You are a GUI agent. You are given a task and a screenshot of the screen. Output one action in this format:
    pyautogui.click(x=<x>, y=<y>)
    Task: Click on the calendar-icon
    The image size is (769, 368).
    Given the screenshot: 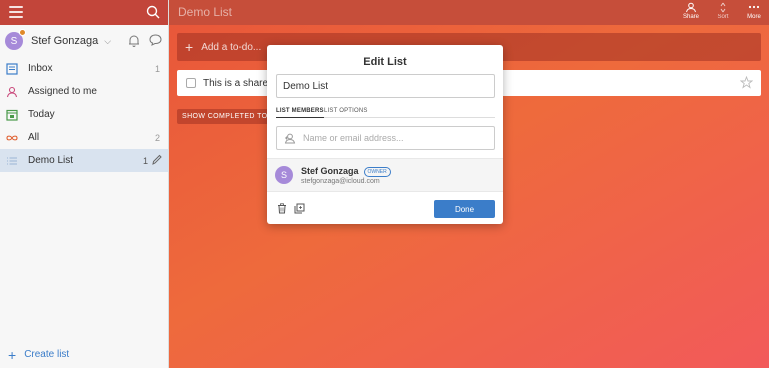 What is the action you would take?
    pyautogui.click(x=12, y=115)
    